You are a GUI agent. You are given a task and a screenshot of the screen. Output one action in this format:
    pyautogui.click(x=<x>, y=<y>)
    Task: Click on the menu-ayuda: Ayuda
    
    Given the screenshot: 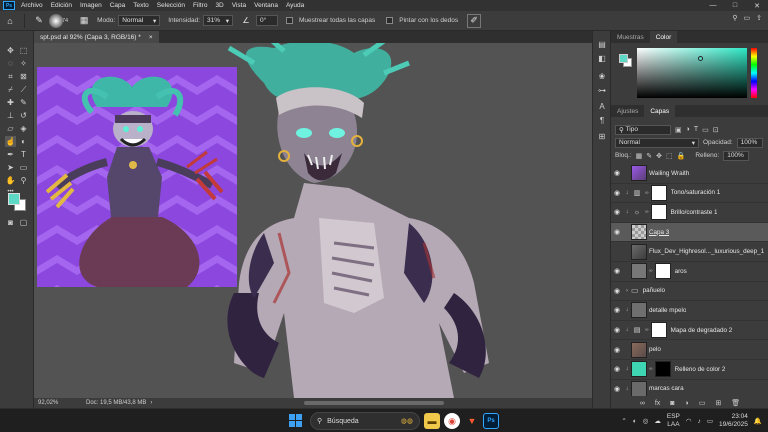 What is the action you would take?
    pyautogui.click(x=295, y=5)
    